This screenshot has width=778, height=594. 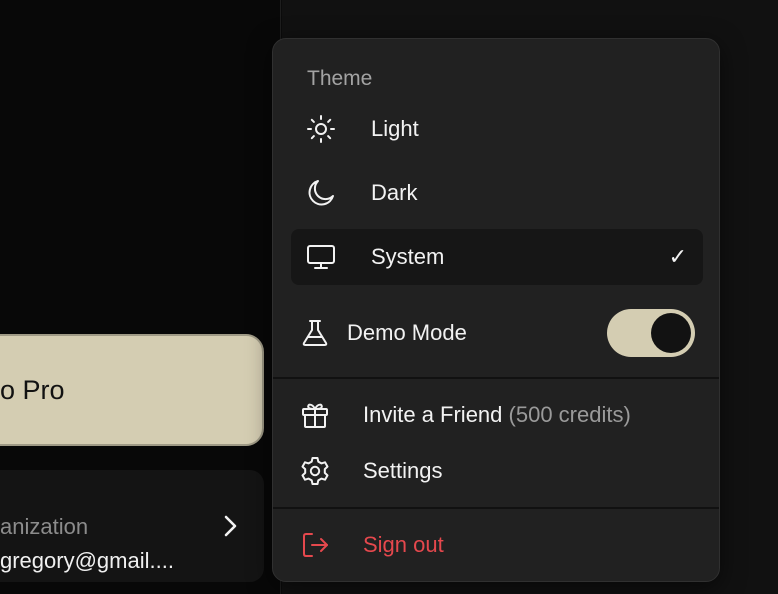 I want to click on invite-friend-label: Invite a Friend (500 credits), so click(x=497, y=415).